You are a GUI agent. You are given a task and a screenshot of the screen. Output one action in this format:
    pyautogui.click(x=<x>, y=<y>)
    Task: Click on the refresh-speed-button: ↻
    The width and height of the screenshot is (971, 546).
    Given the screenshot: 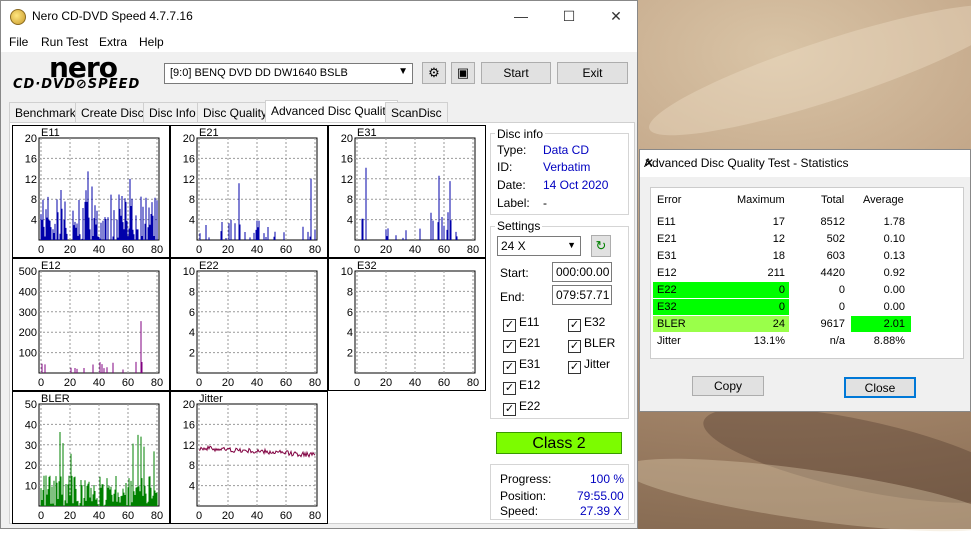 What is the action you would take?
    pyautogui.click(x=601, y=246)
    